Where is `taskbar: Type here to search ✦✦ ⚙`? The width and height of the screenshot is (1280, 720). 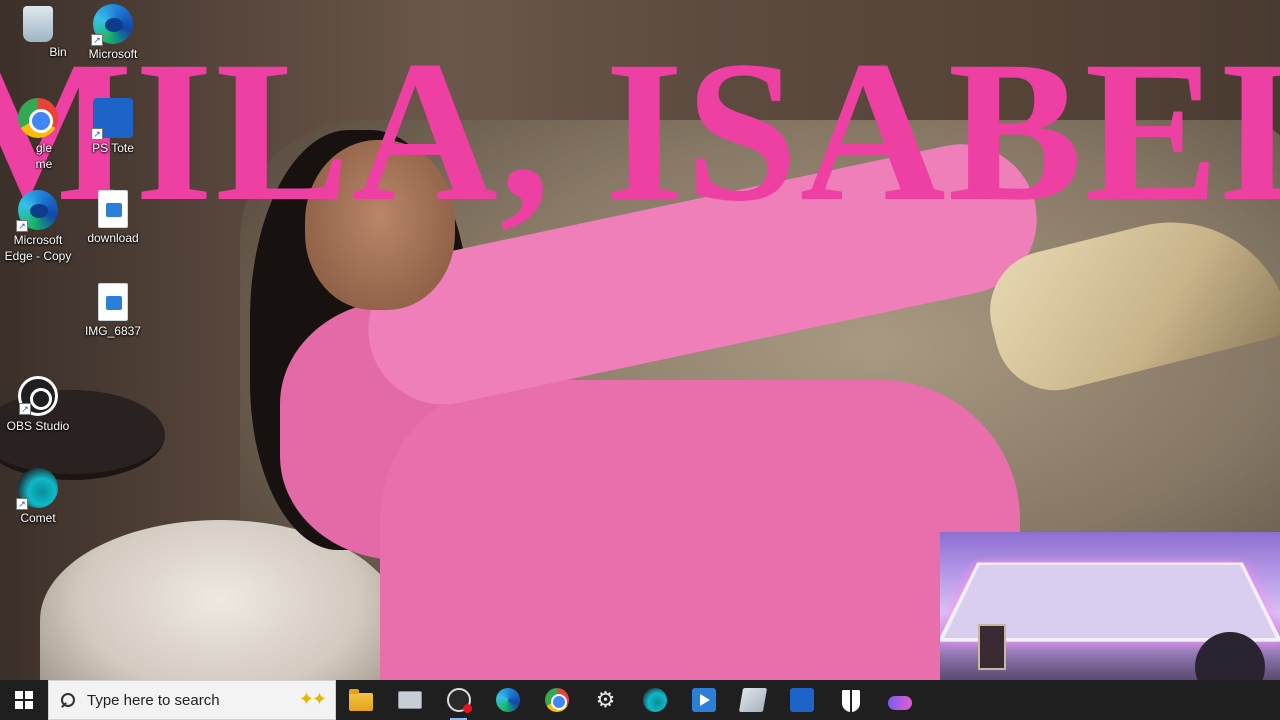
taskbar: Type here to search ✦✦ ⚙ is located at coordinates (640, 700).